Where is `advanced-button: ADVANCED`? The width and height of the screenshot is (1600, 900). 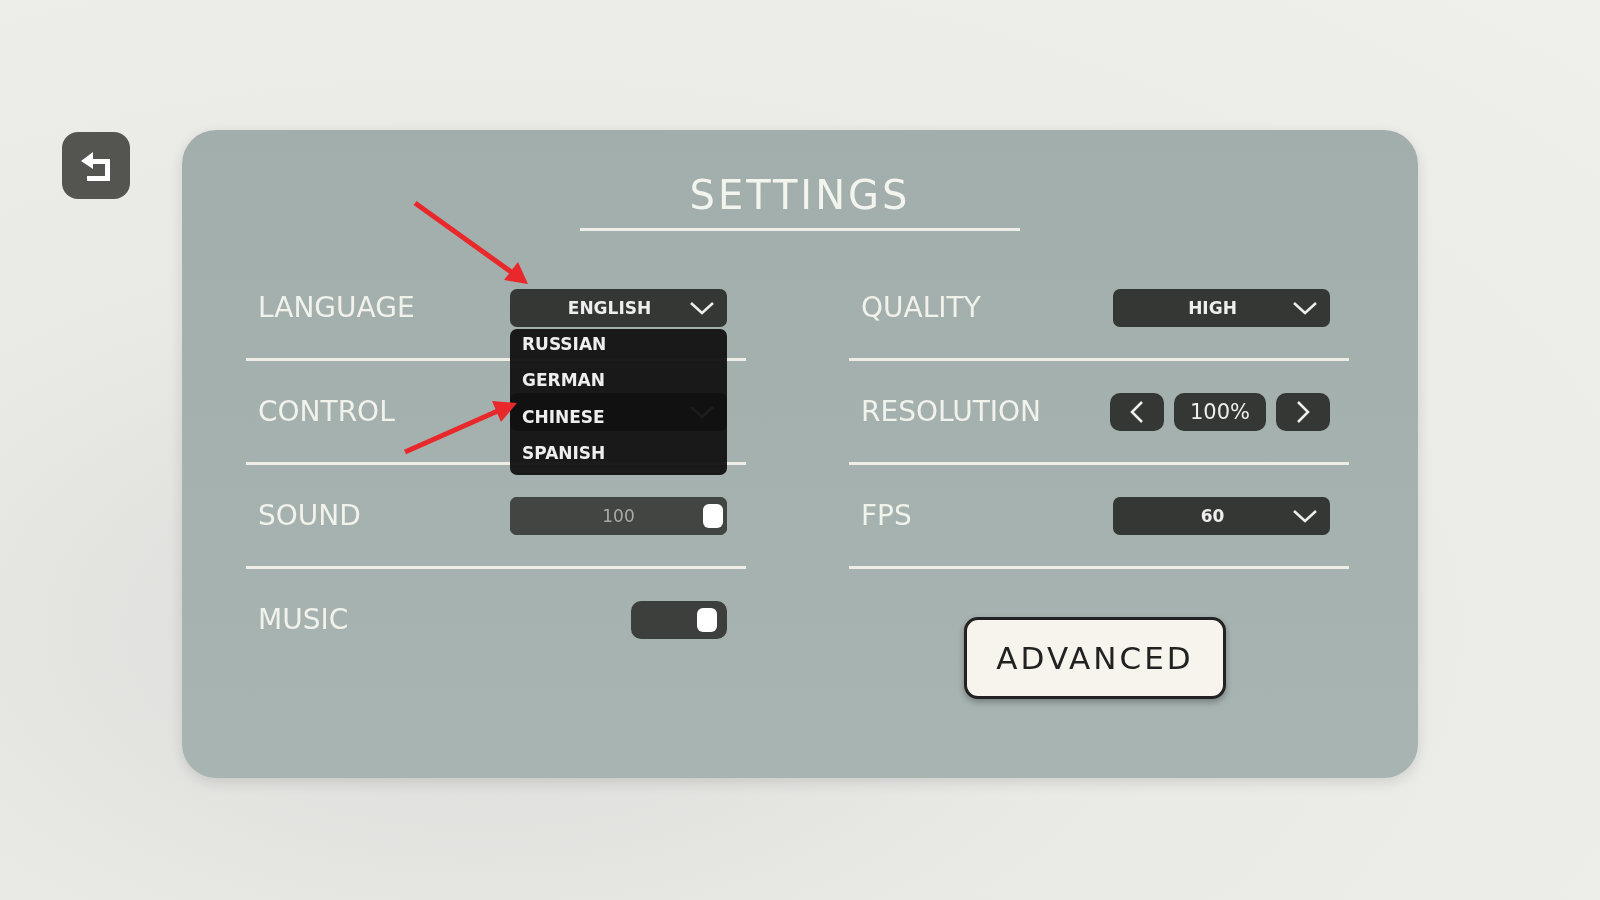 advanced-button: ADVANCED is located at coordinates (1095, 658).